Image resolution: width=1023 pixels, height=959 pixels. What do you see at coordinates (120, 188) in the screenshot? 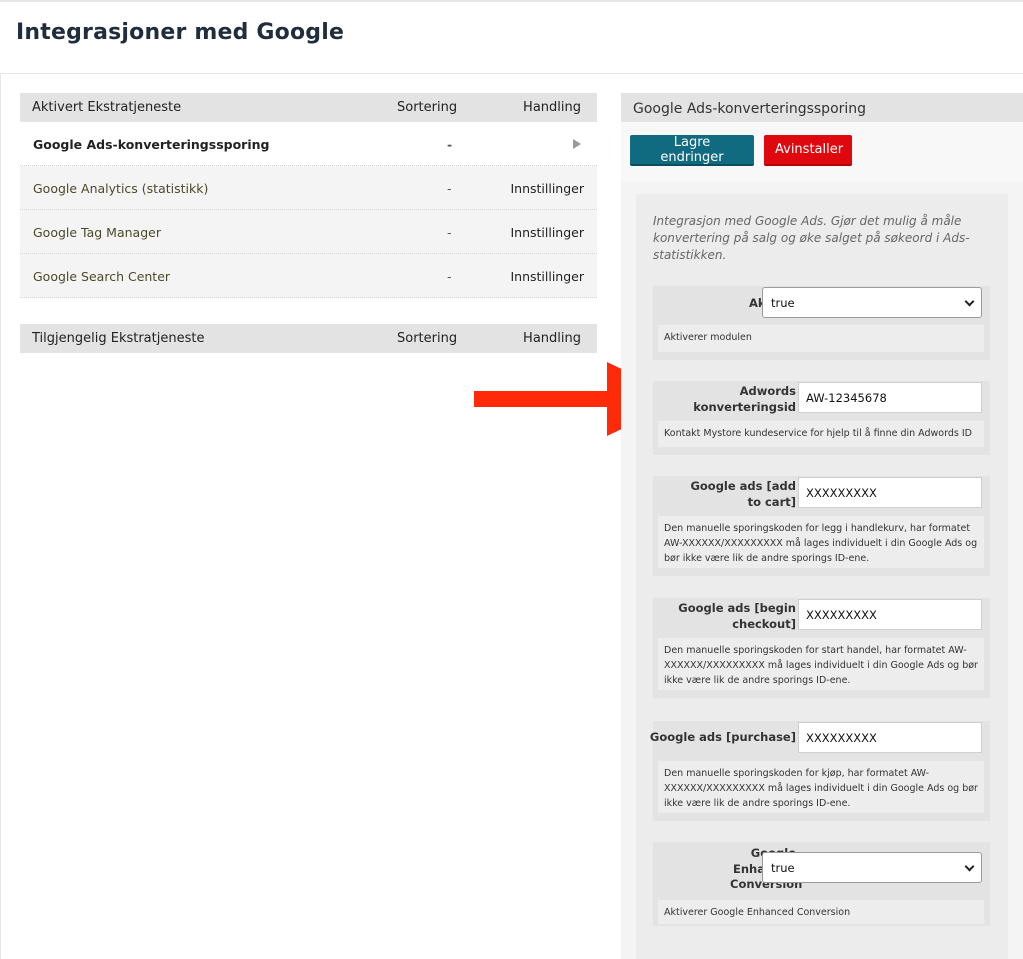
I see `service-name: Google Analytics (statistikk)` at bounding box center [120, 188].